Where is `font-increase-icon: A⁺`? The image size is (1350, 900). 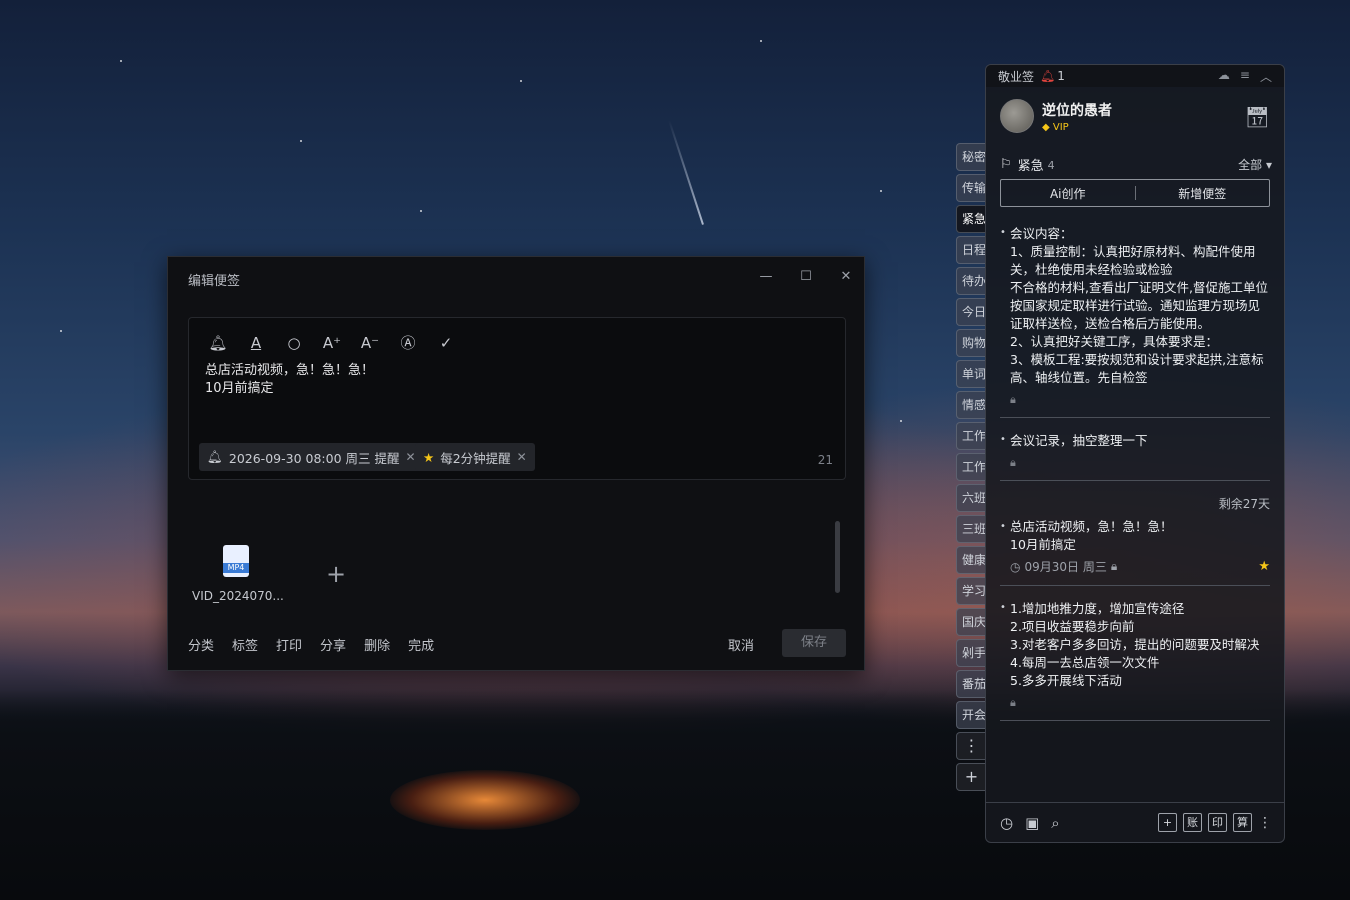
font-increase-icon: A⁺ is located at coordinates (332, 343).